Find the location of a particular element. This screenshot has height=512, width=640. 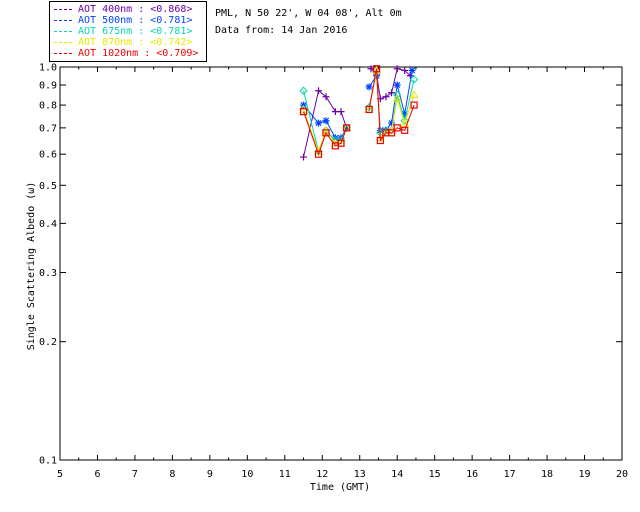

series-line is located at coordinates (325, 123).